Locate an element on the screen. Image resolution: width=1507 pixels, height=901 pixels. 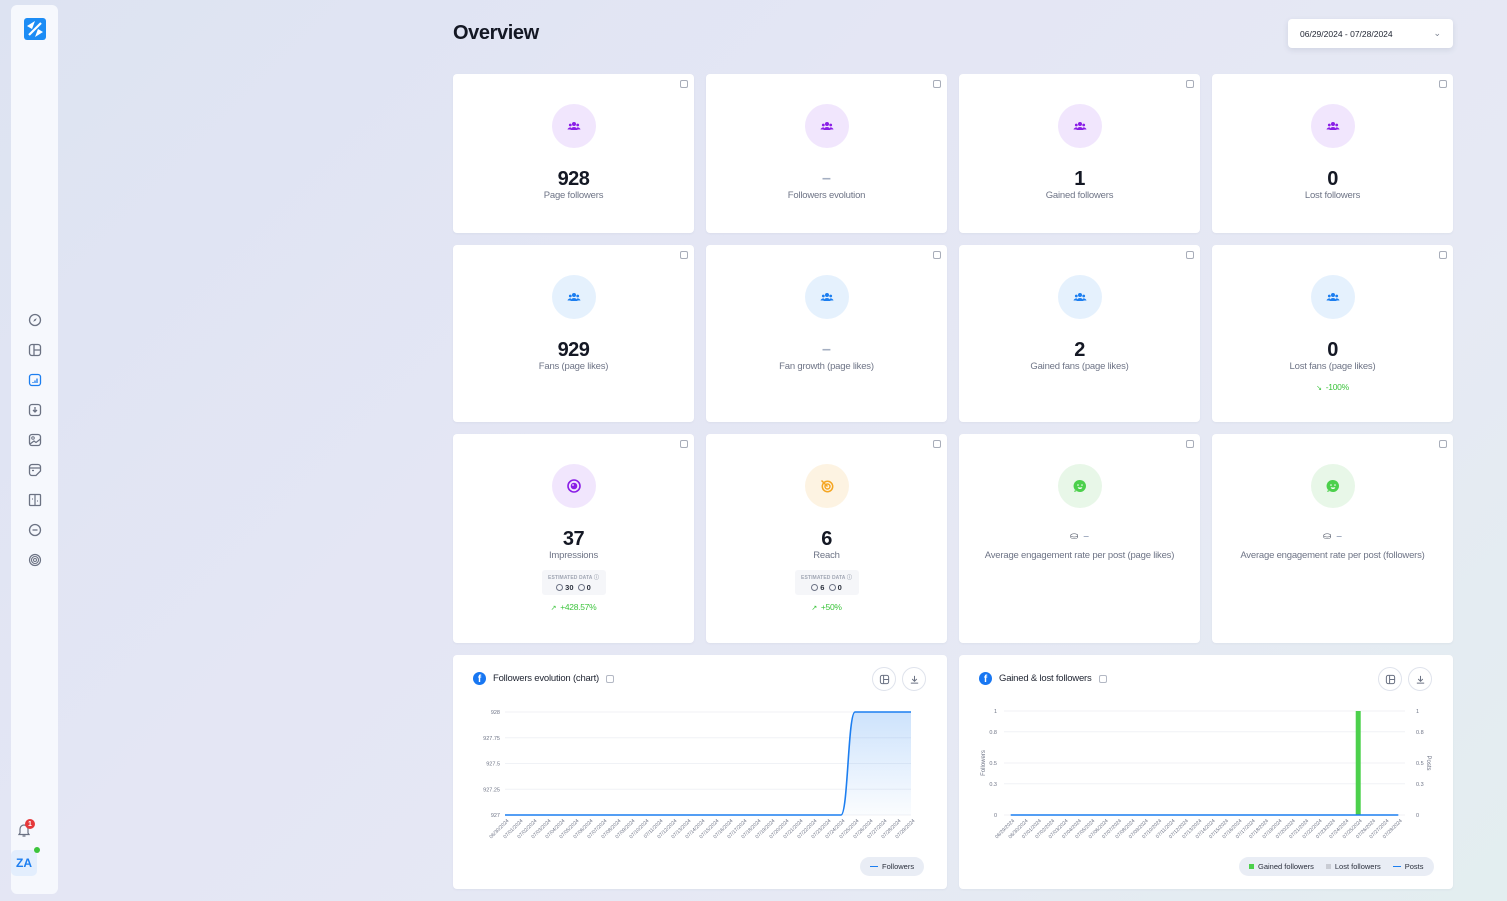
legend-item-followers: Followers is located at coordinates (892, 866).